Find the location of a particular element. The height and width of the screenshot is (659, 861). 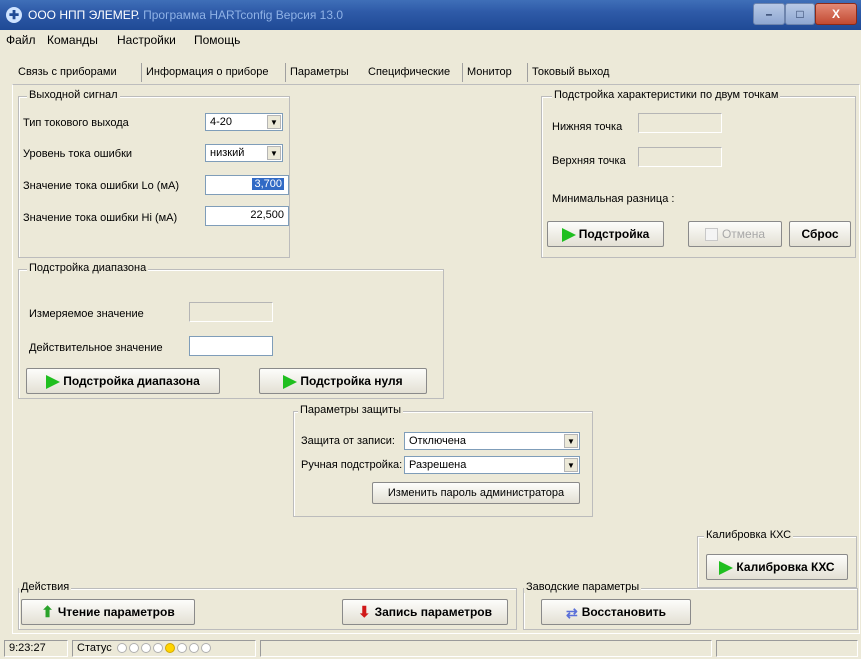

error-lo-label: Значение тока ошибки Lo (мА) is located at coordinates (101, 186).